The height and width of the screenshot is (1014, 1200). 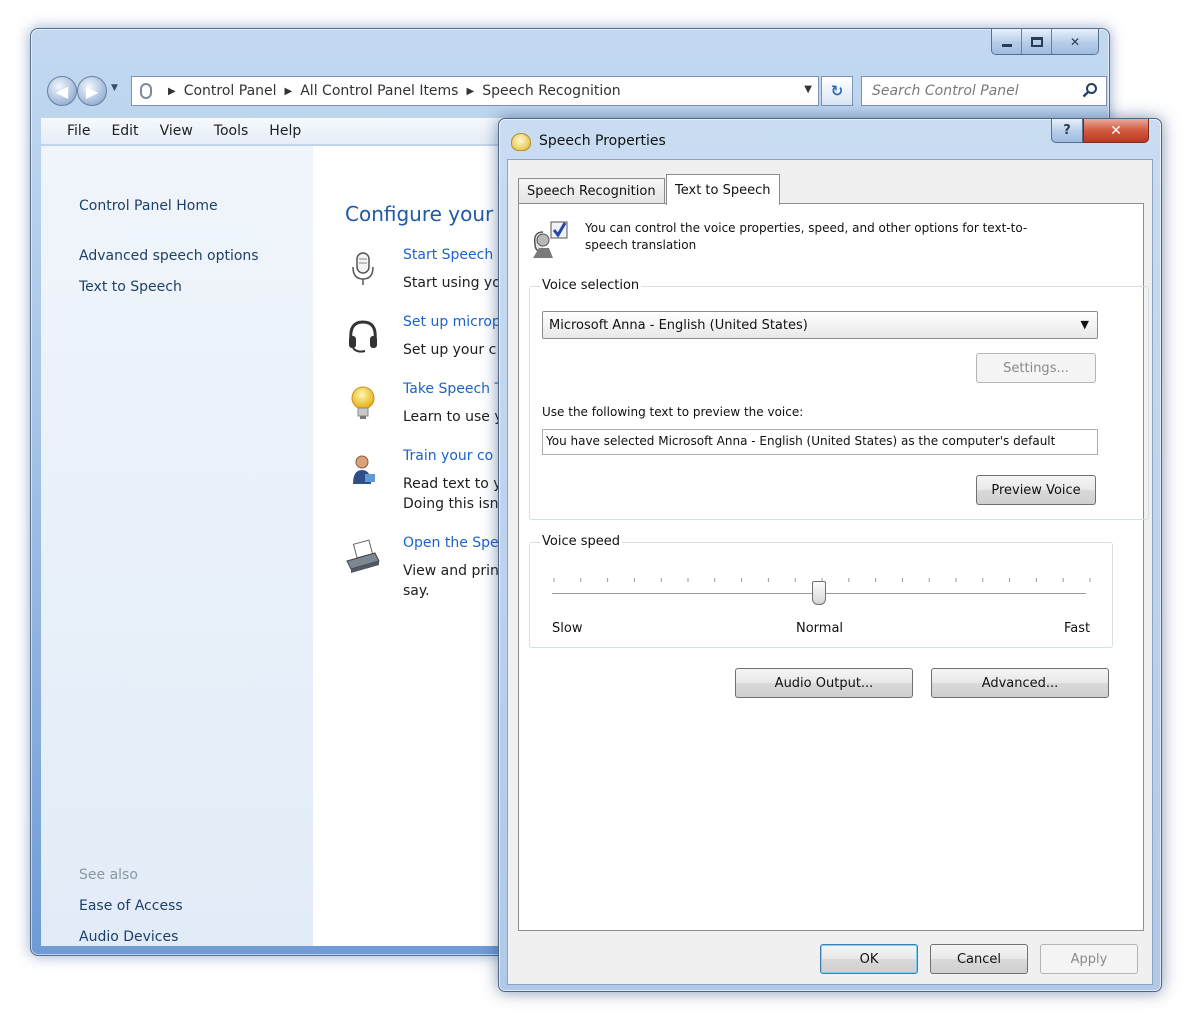 I want to click on search-icon, so click(x=1090, y=90).